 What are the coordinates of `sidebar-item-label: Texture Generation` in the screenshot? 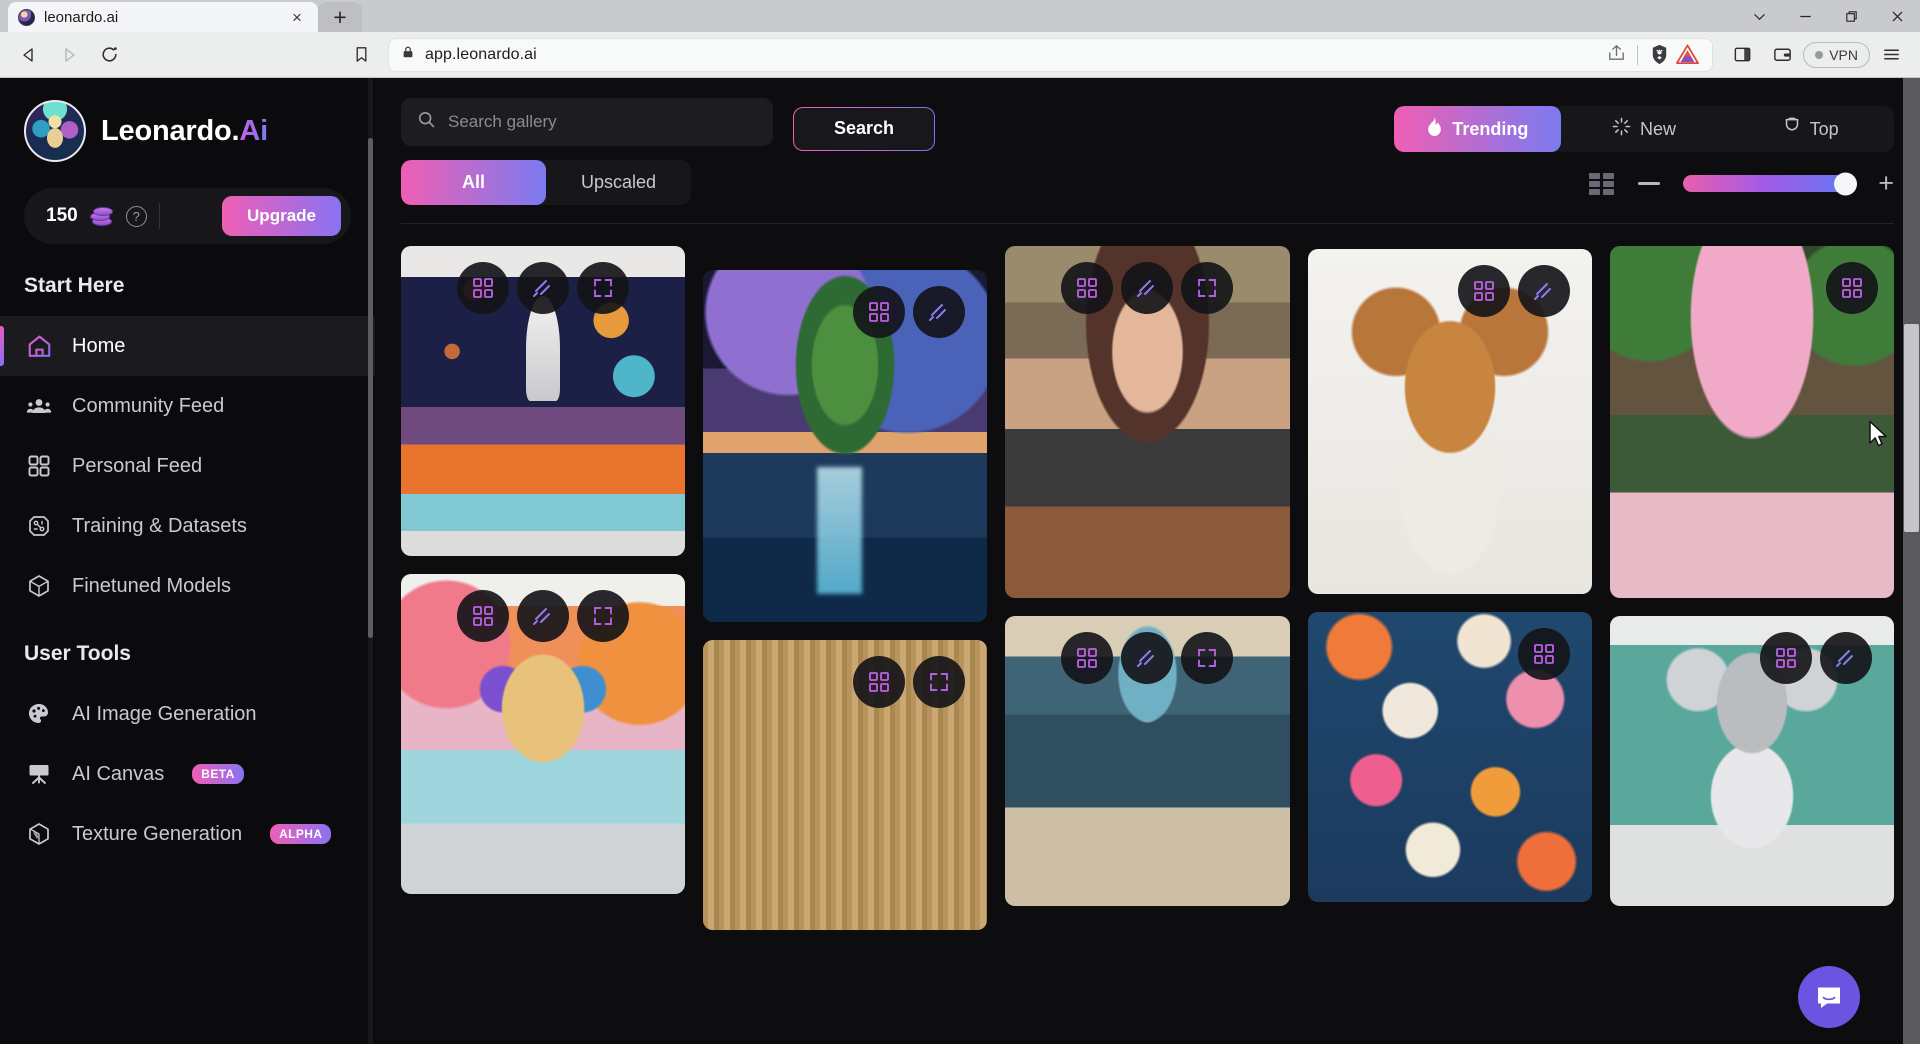 It's located at (157, 833).